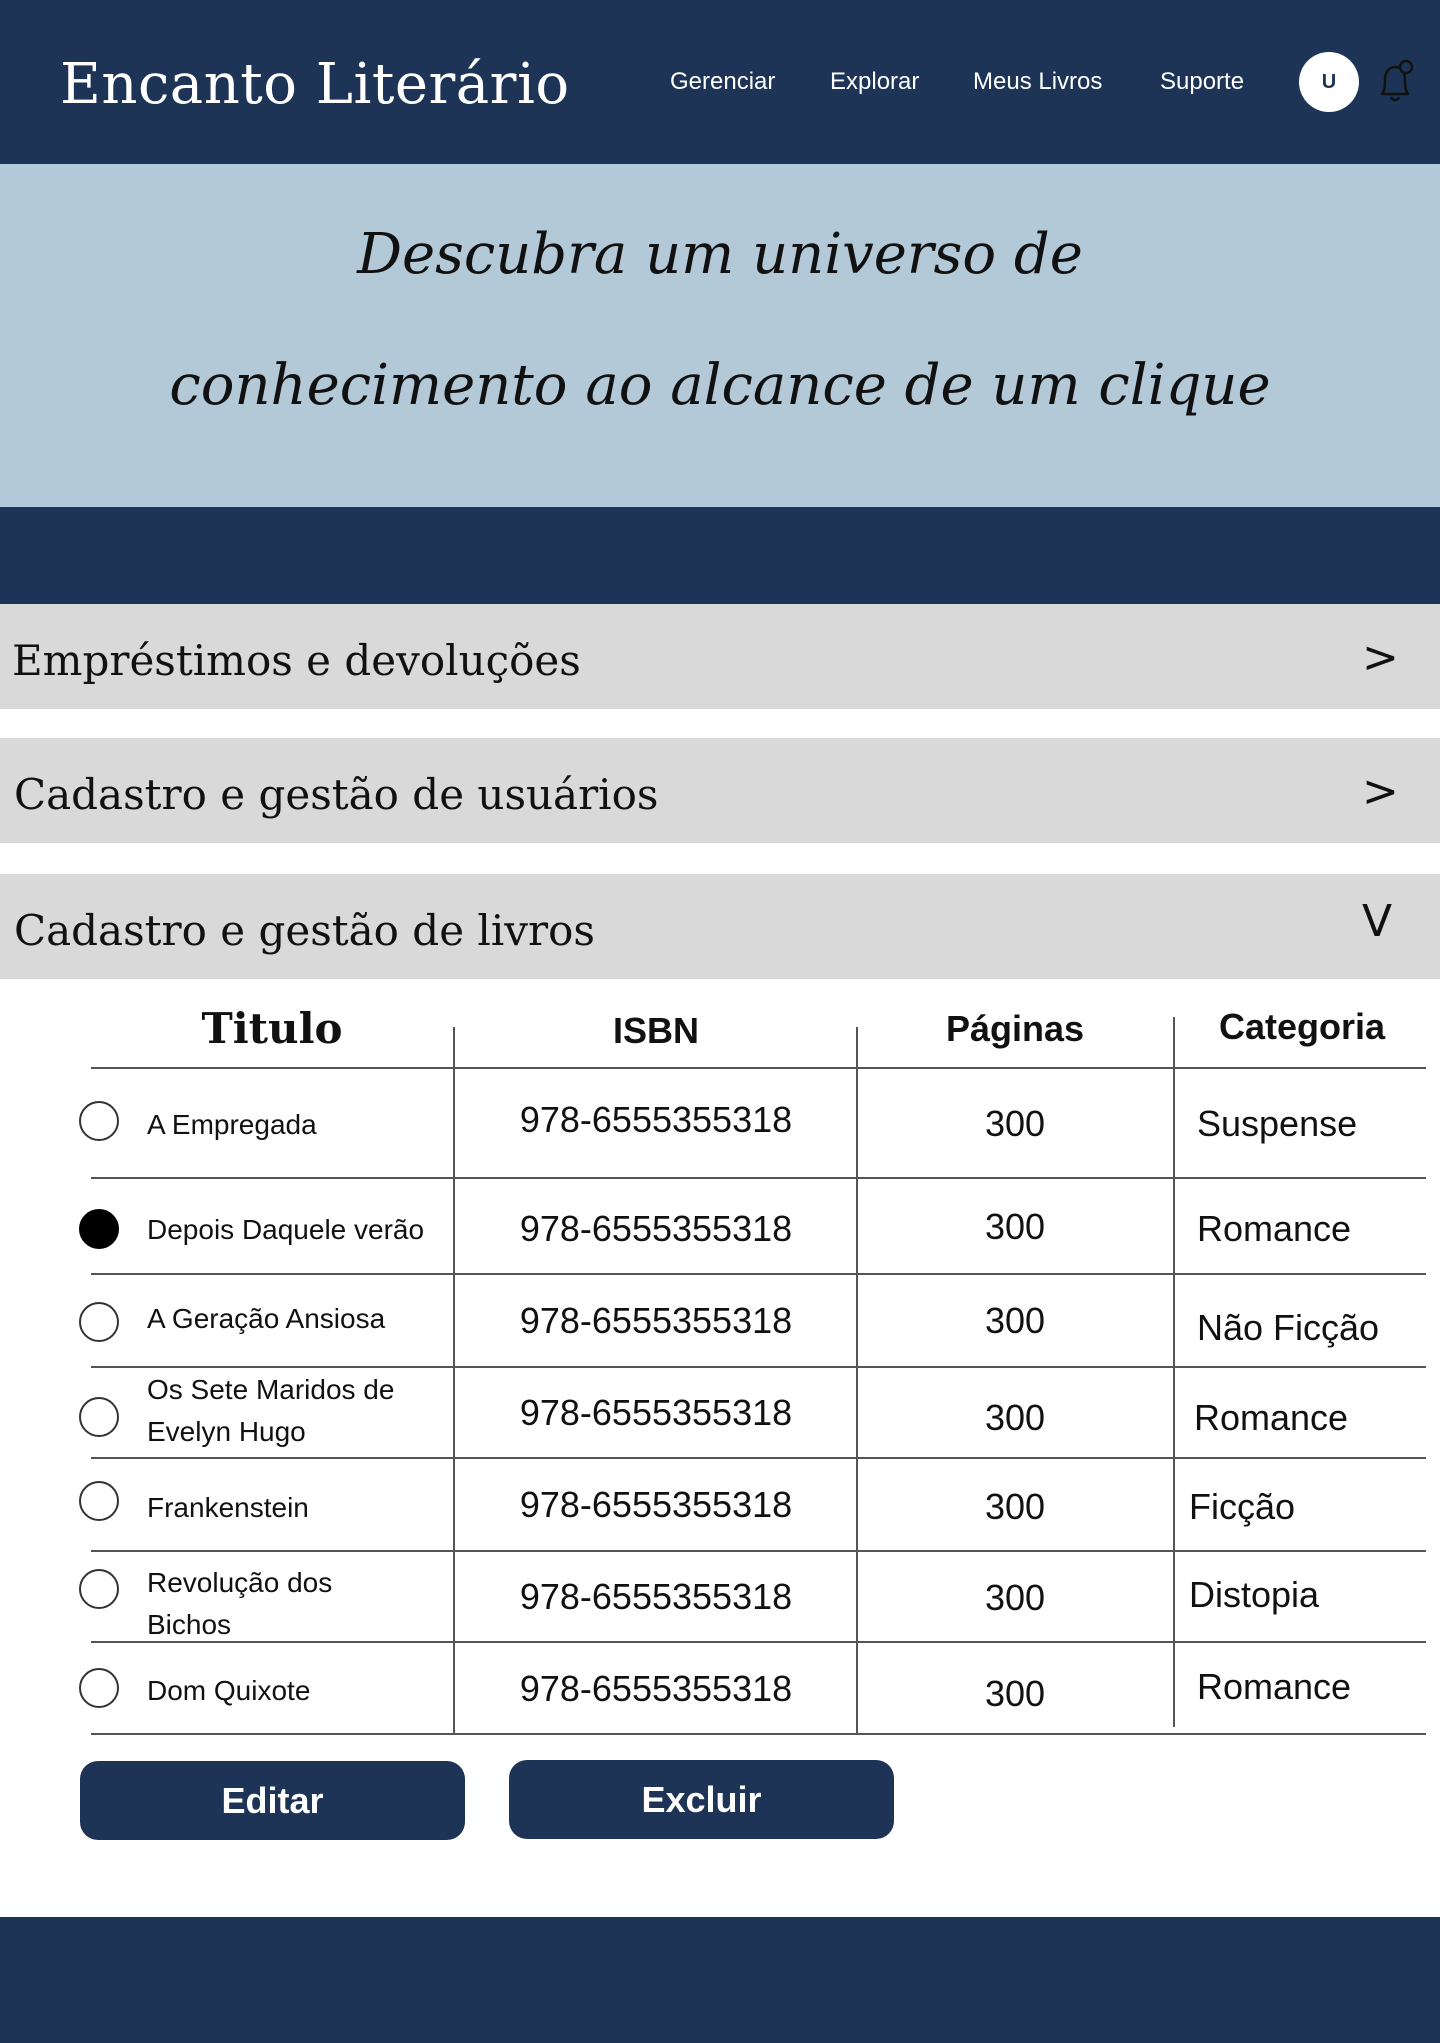 The width and height of the screenshot is (1440, 2043). Describe the element at coordinates (655, 1030) in the screenshot. I see `column-header-isbn: ISBN` at that location.